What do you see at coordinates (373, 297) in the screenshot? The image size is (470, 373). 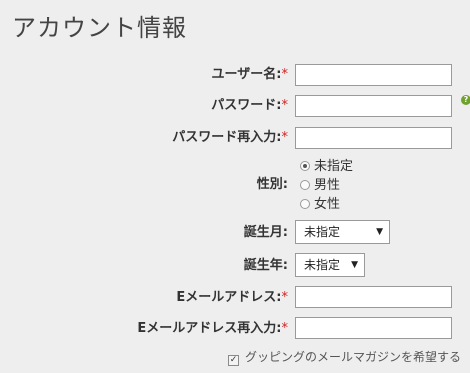 I see `email-input` at bounding box center [373, 297].